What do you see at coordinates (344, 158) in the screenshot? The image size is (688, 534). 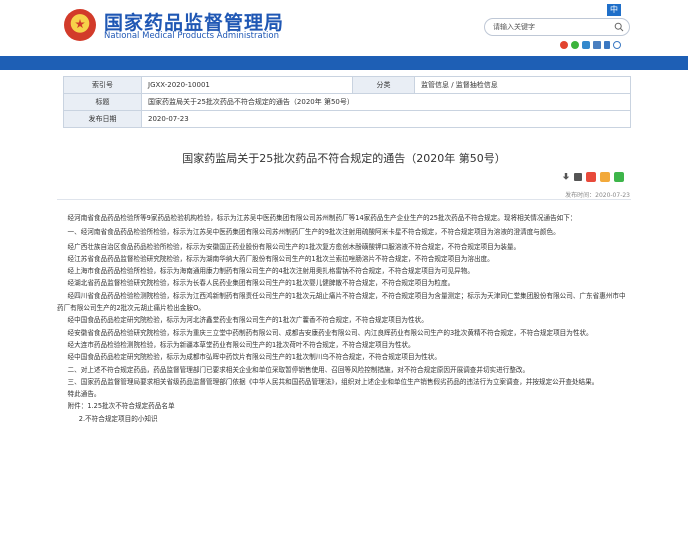 I see `article-title: 国家药监局关于25批次药品不符合规定的通告（2020年 第50号）` at bounding box center [344, 158].